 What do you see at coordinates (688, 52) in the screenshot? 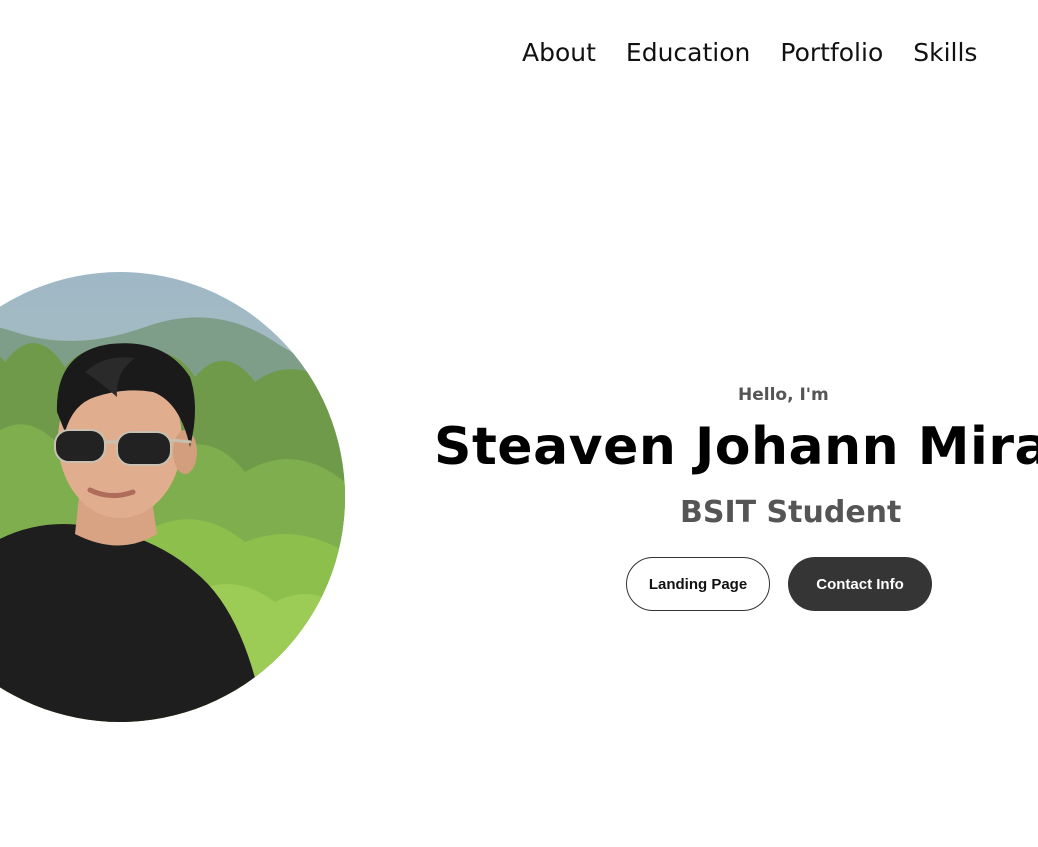
I see `nav-education: Education` at bounding box center [688, 52].